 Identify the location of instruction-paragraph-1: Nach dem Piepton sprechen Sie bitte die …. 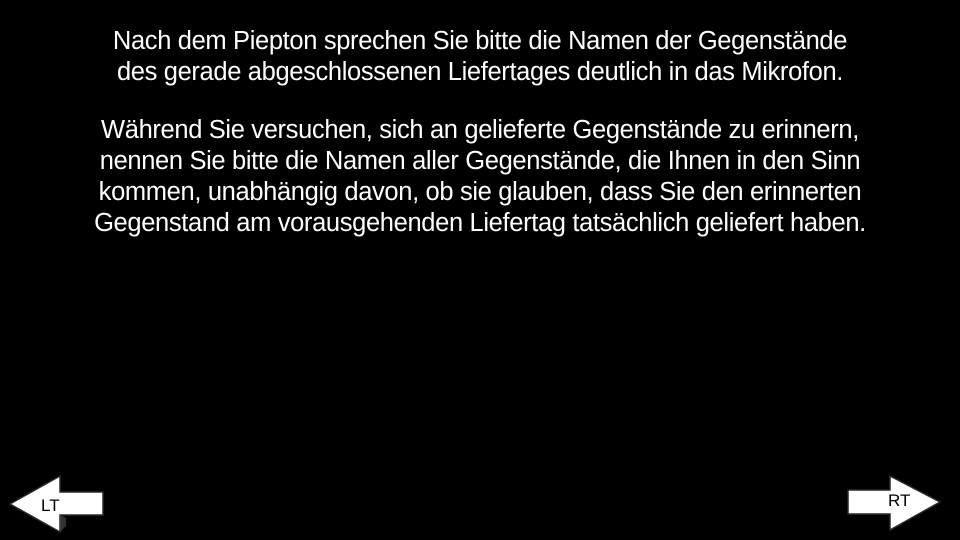
(480, 57).